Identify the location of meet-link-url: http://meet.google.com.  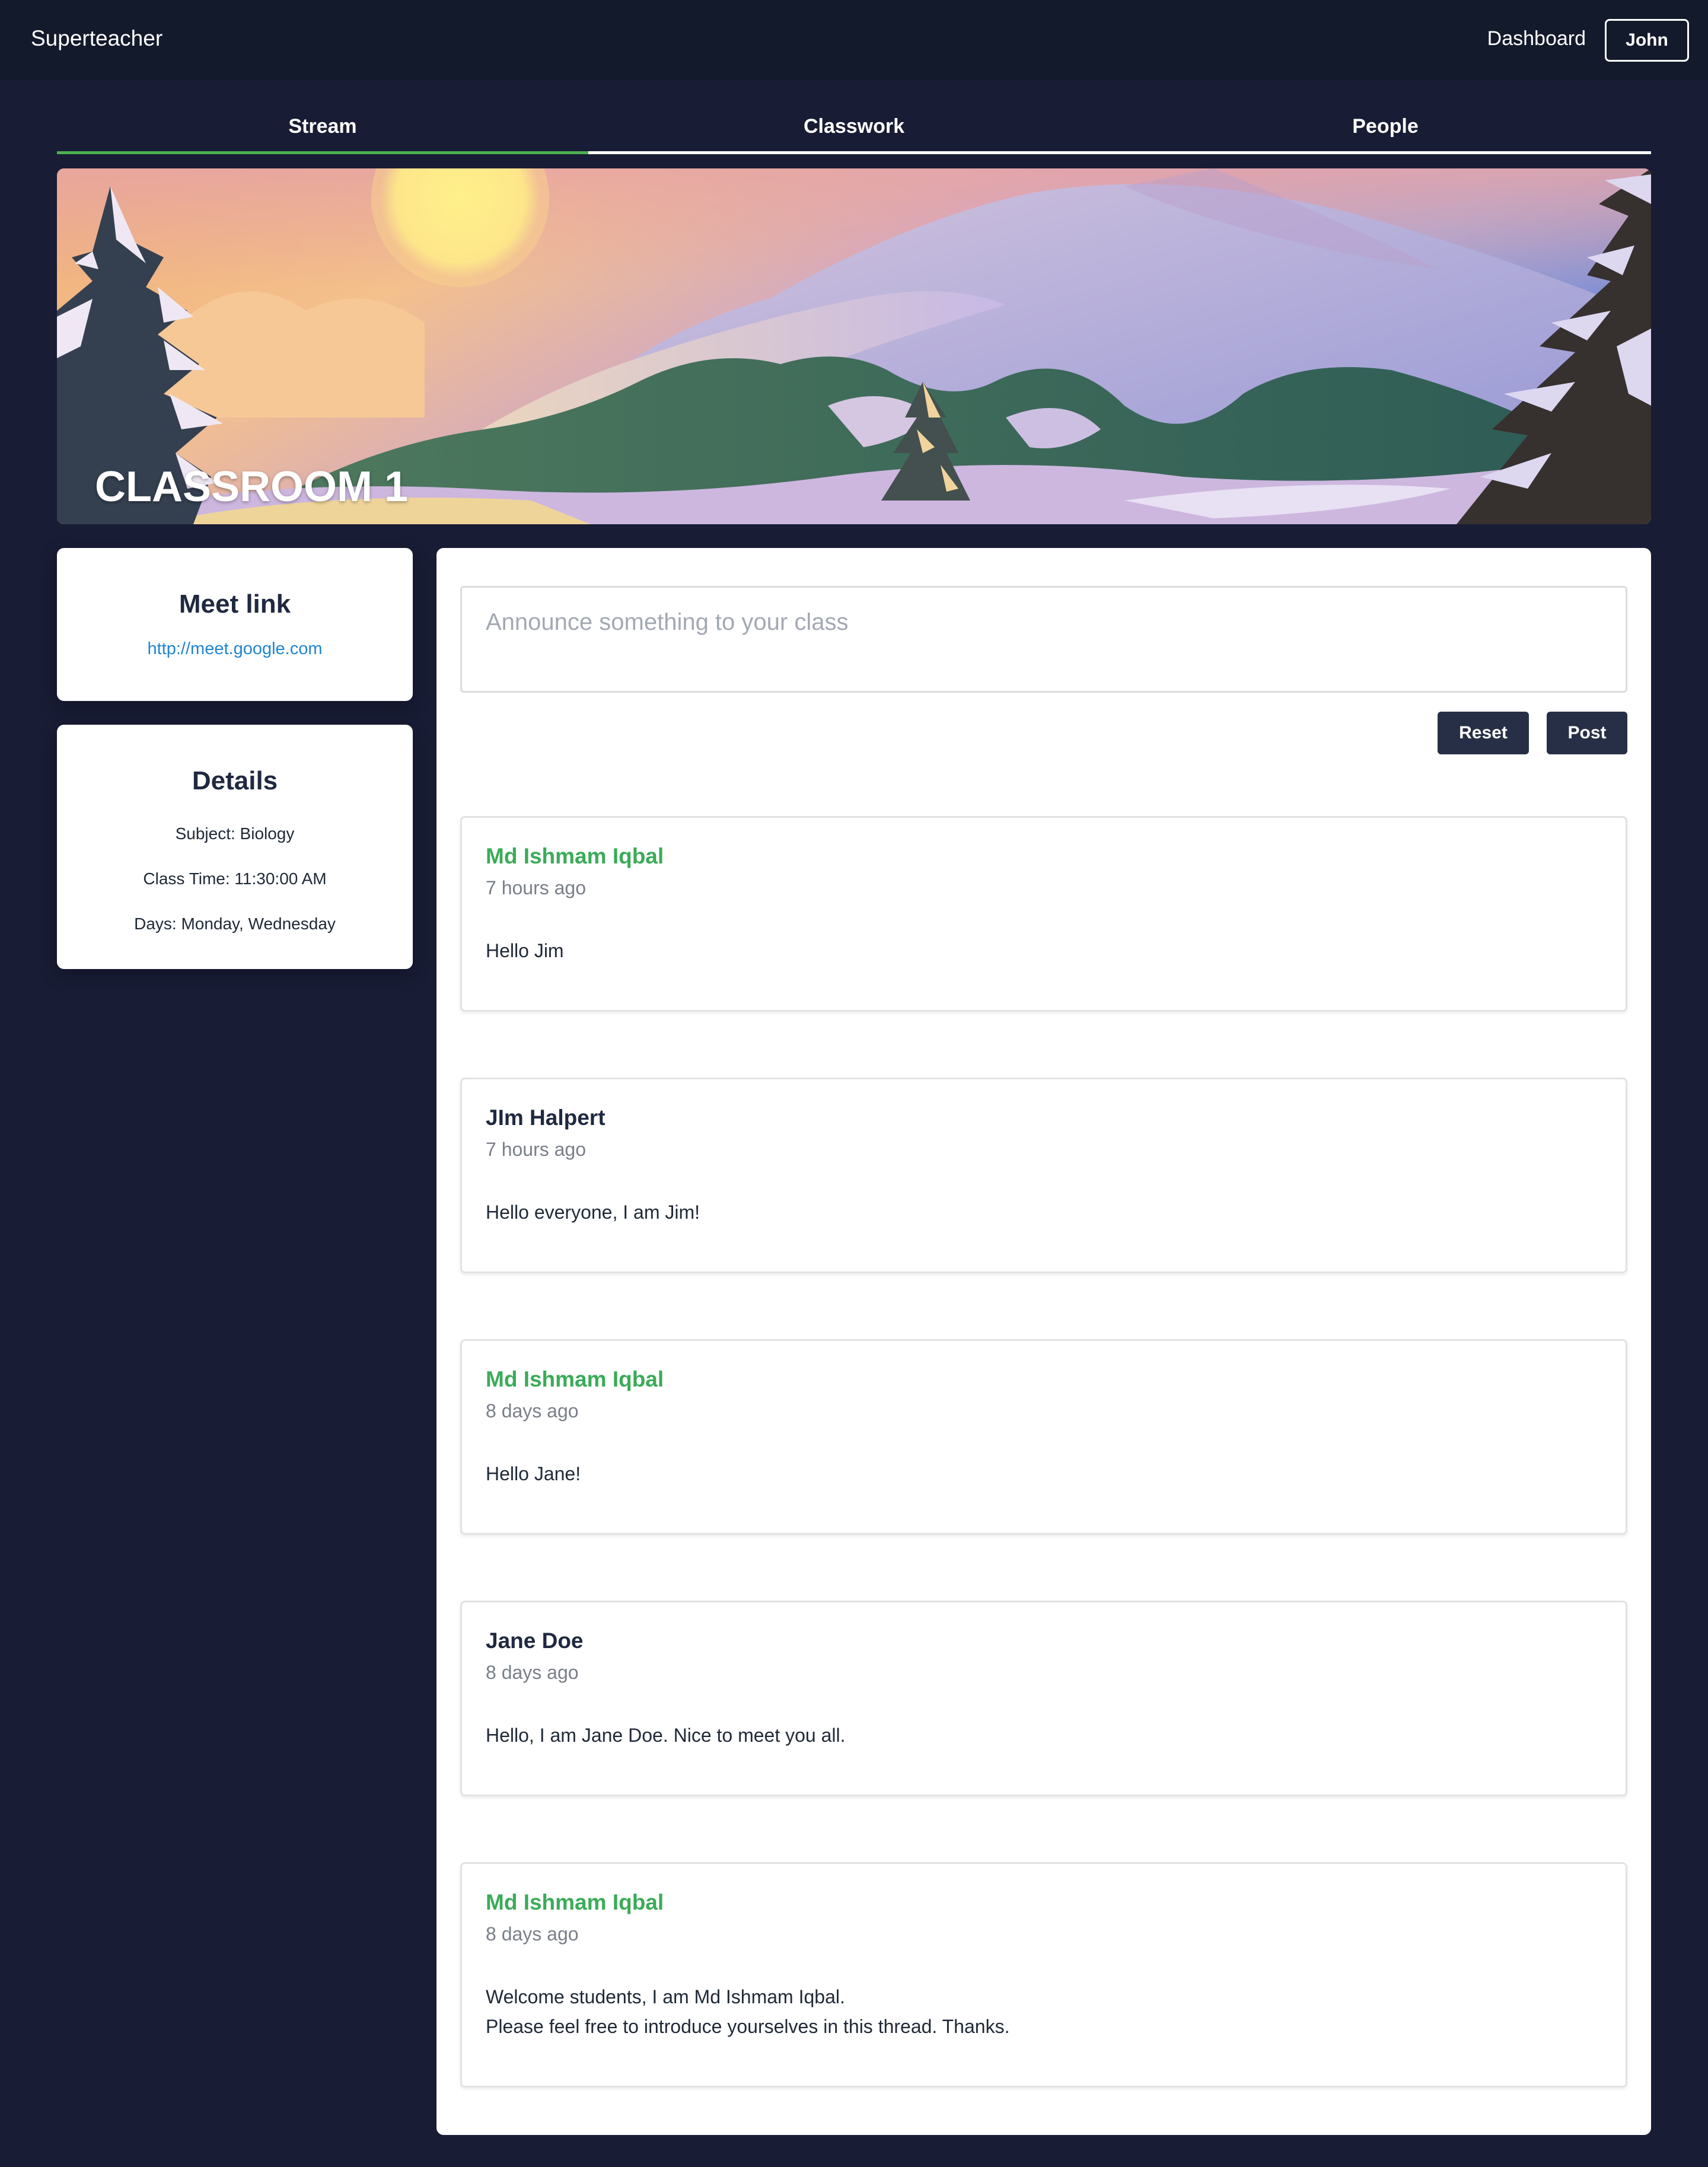
(235, 649).